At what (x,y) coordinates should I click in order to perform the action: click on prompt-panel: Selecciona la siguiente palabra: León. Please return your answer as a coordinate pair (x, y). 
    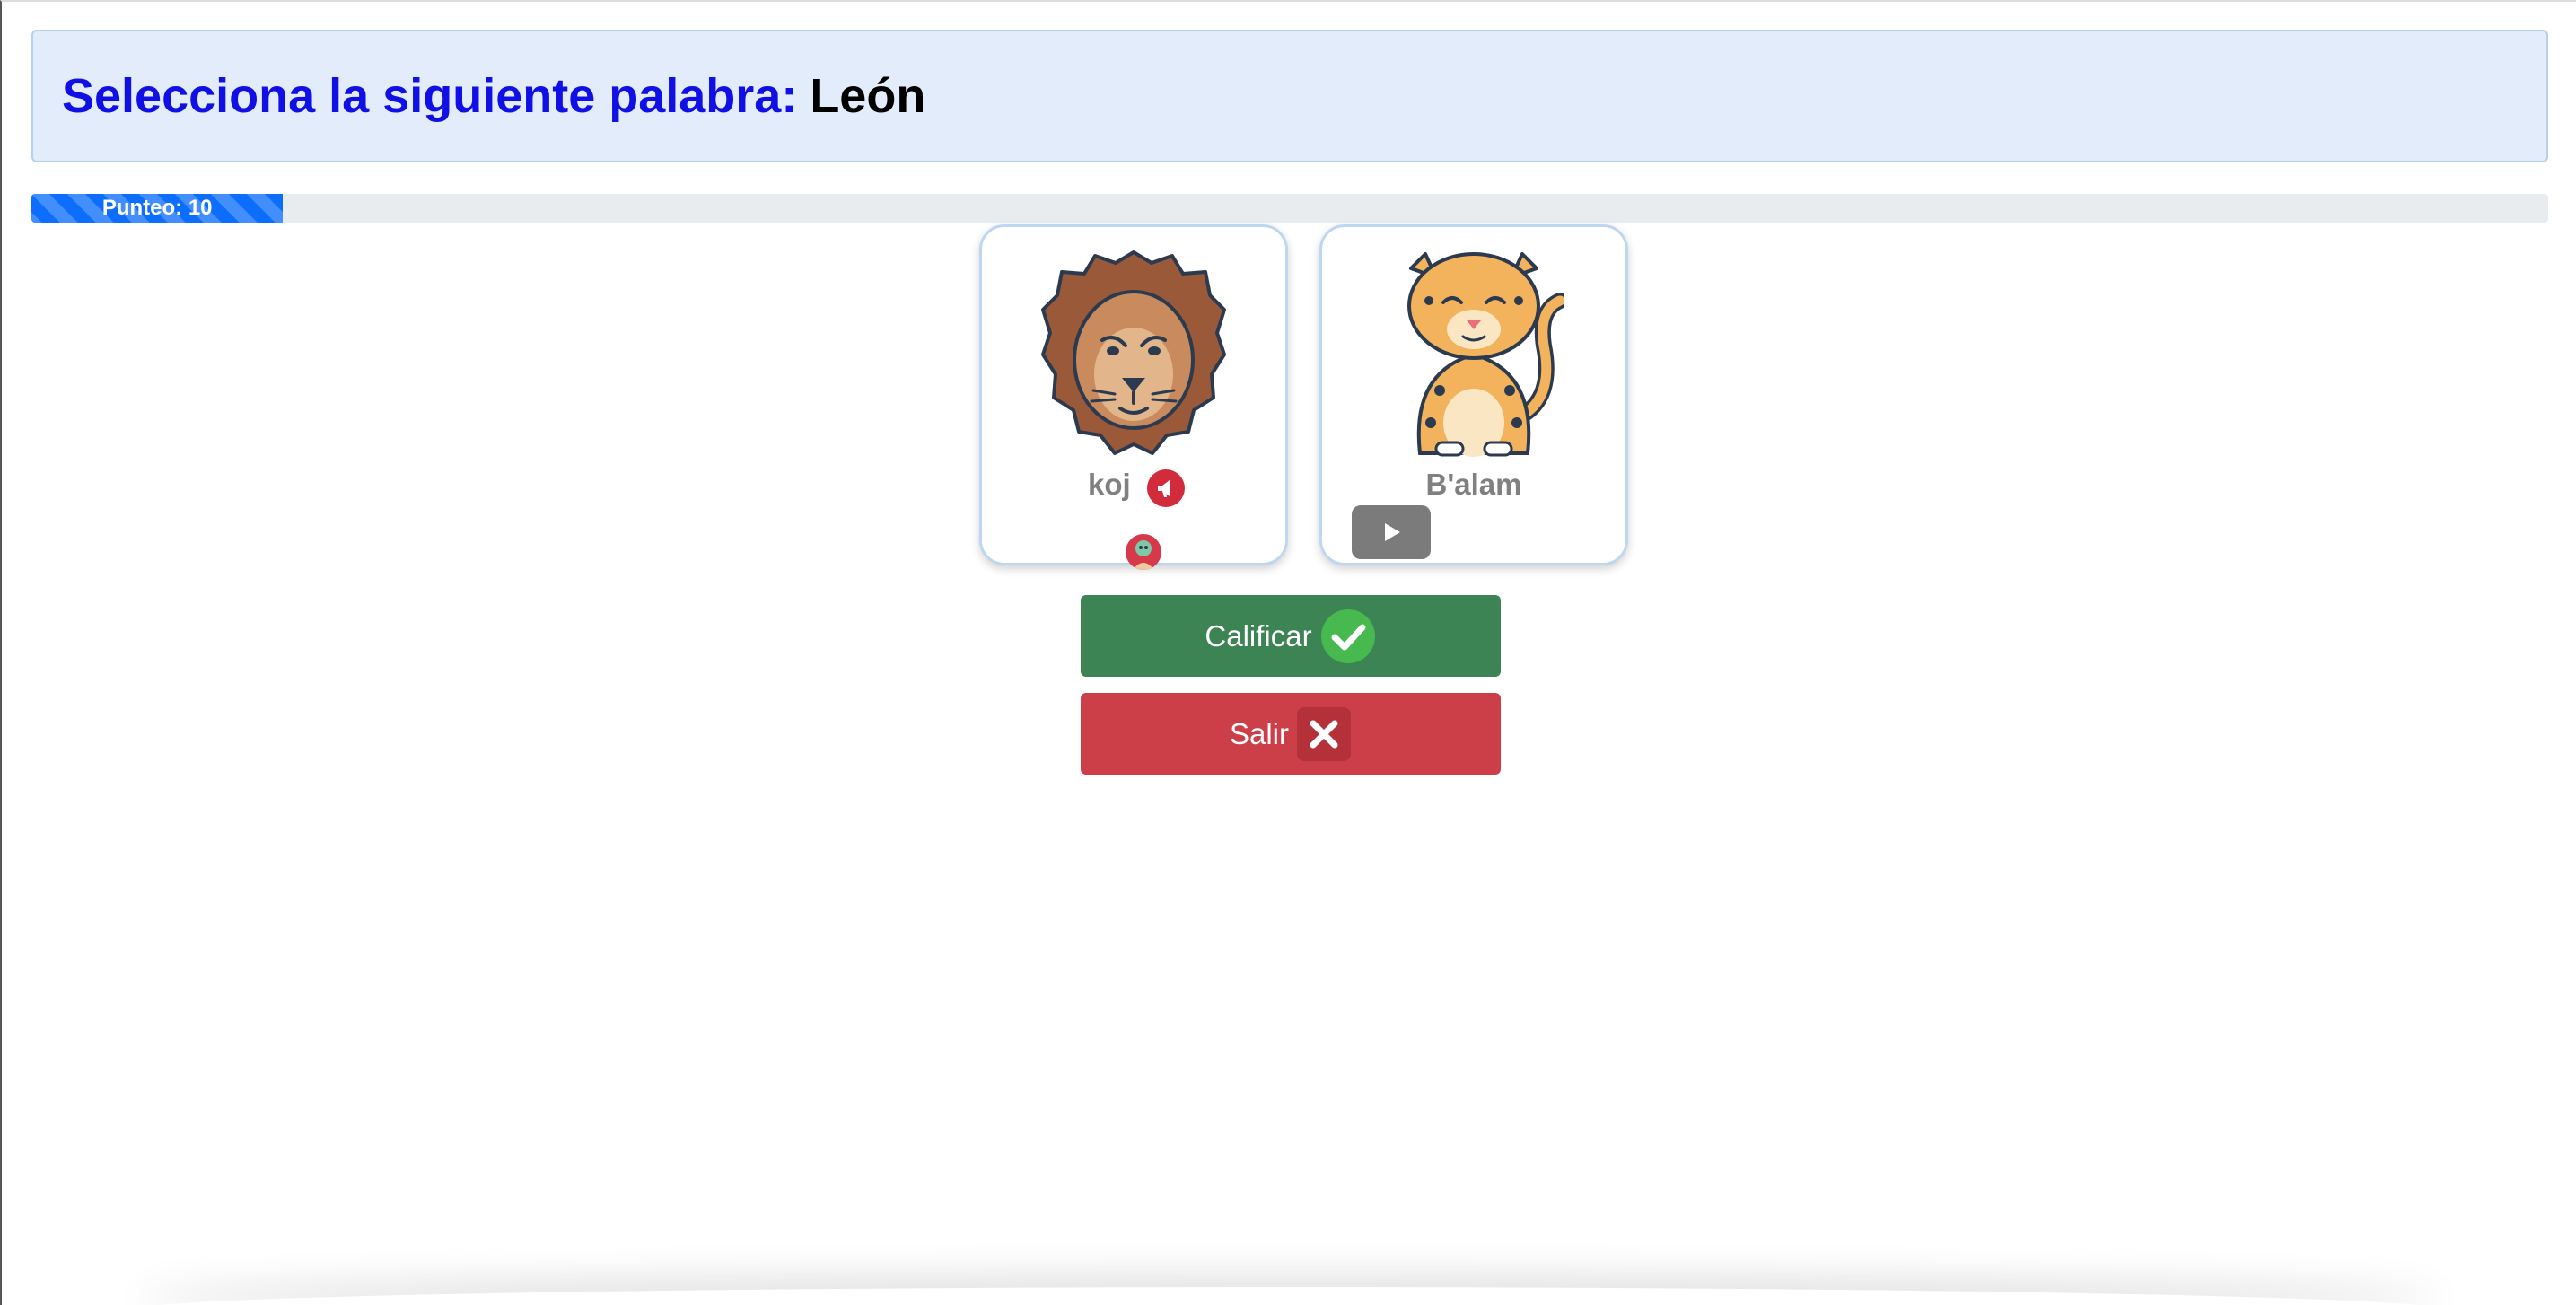
    Looking at the image, I should click on (1289, 96).